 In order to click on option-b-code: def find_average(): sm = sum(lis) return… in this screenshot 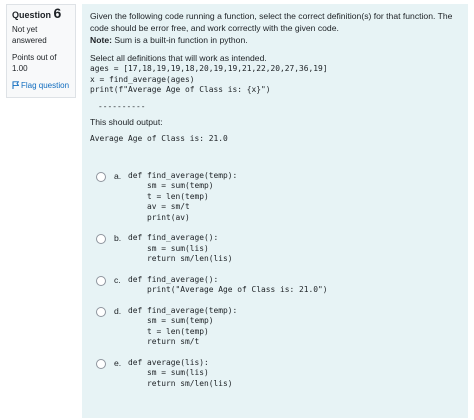, I will do `click(180, 248)`.